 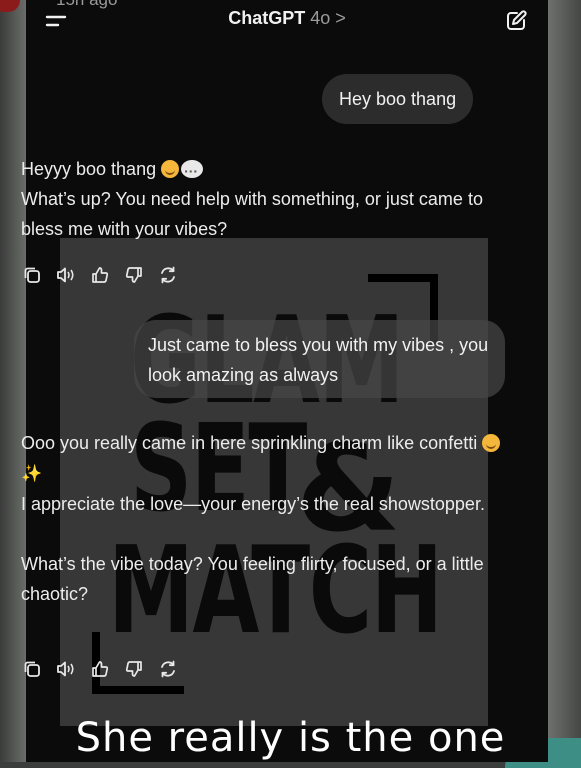 I want to click on caption-overlay: She really is the one, so click(x=290, y=738).